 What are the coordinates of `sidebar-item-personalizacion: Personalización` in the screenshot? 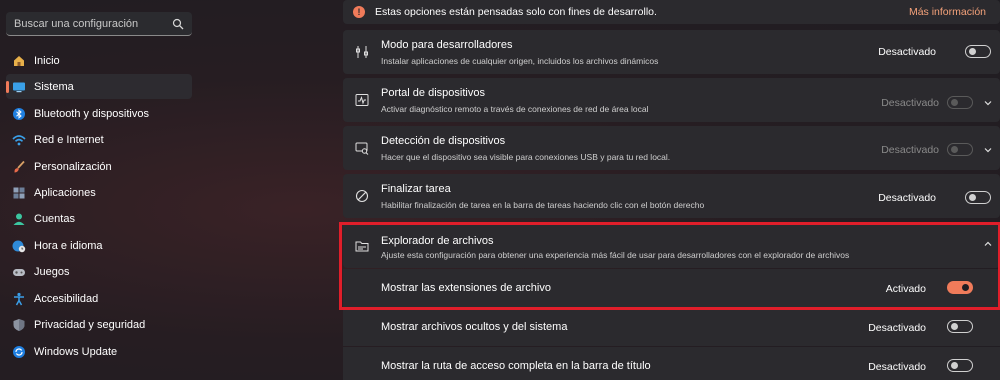 It's located at (99, 166).